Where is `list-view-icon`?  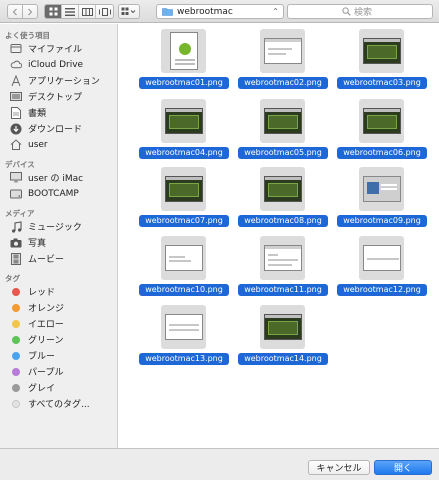 list-view-icon is located at coordinates (70, 11).